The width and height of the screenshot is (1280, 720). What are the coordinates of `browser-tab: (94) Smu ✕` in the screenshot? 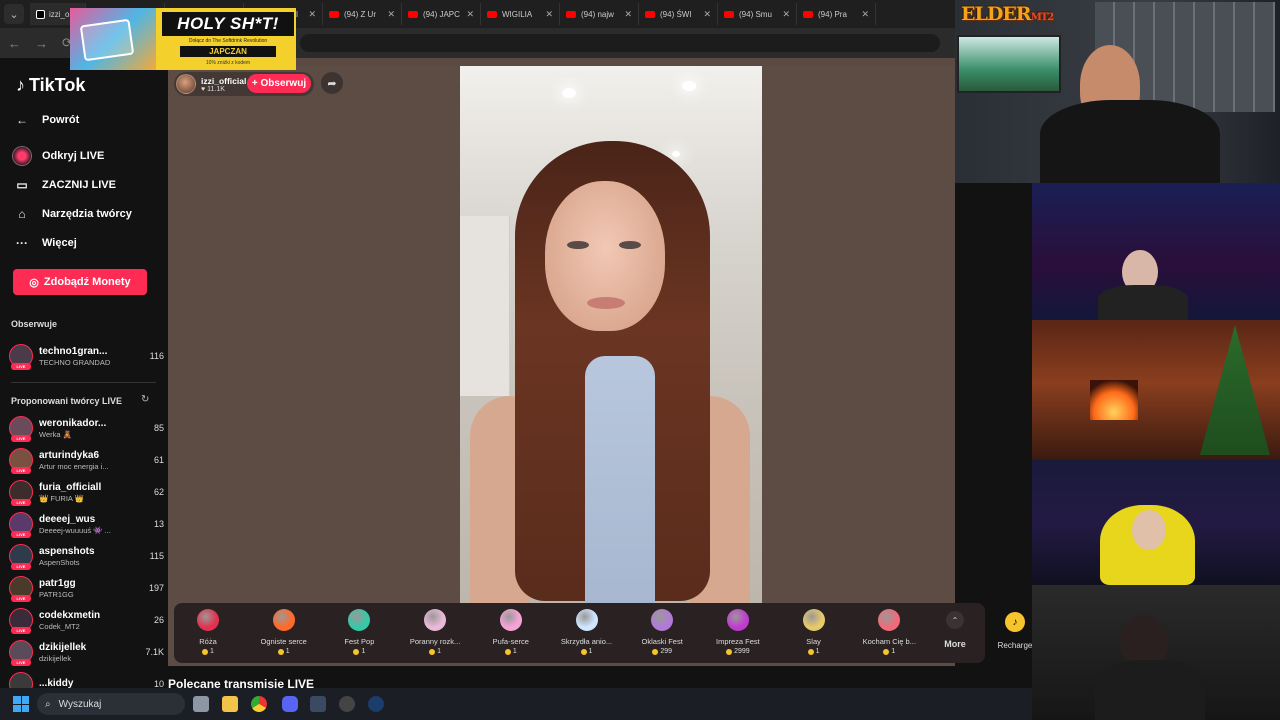 It's located at (757, 14).